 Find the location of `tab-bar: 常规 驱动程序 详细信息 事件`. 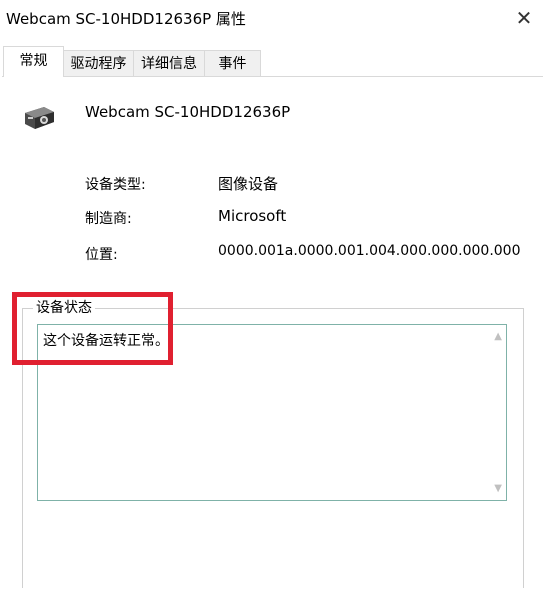

tab-bar: 常规 驱动程序 详细信息 事件 is located at coordinates (272, 61).